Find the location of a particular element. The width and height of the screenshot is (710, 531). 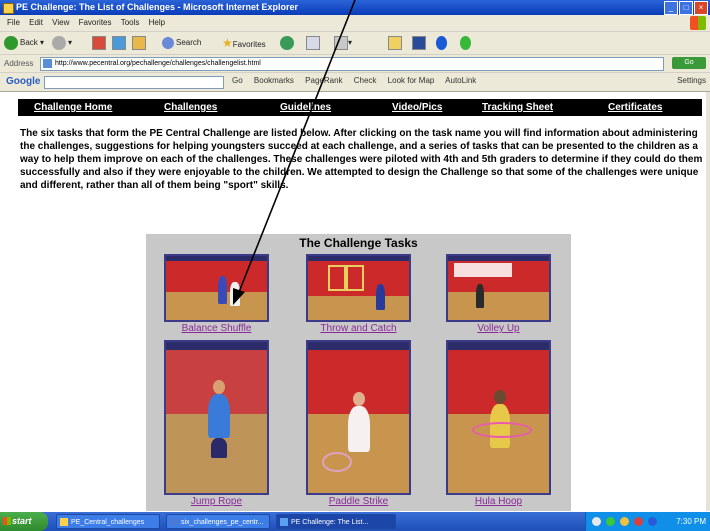

tasks-panel-heading: The Challenge Tasks is located at coordinates (358, 243).